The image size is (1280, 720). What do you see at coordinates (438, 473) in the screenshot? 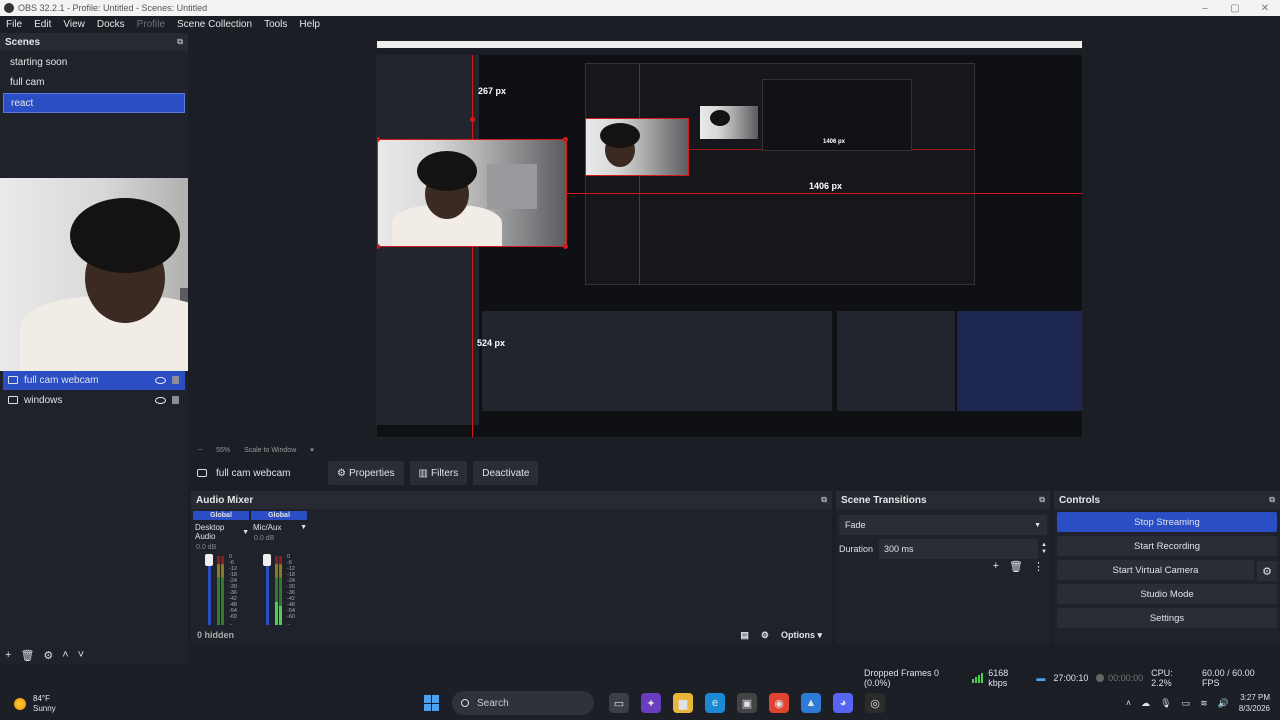
I see `filters-button: ▥ Filters` at bounding box center [438, 473].